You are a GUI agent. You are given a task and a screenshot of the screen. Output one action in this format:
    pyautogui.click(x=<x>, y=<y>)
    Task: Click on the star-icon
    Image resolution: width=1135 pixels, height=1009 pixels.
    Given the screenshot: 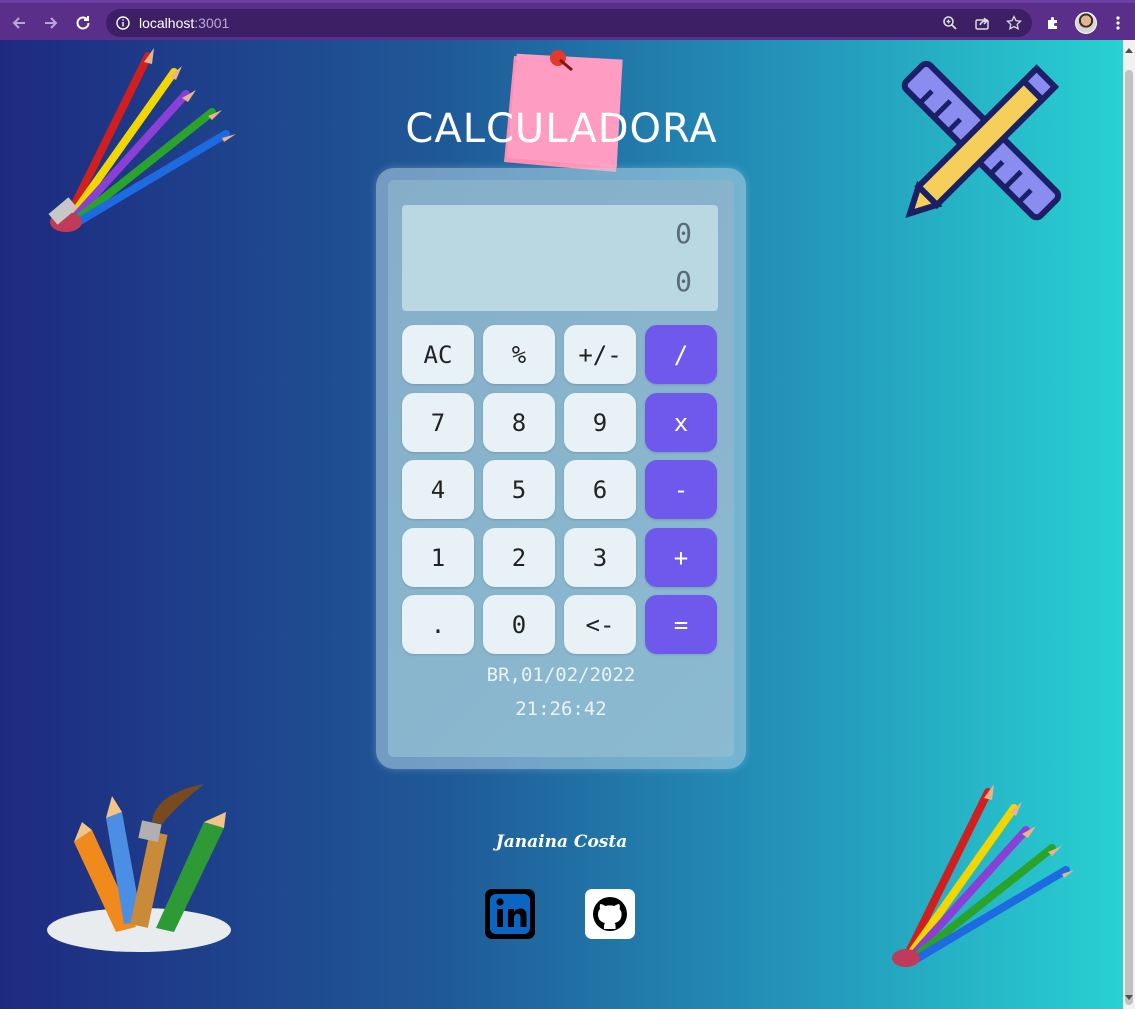 What is the action you would take?
    pyautogui.click(x=1014, y=23)
    